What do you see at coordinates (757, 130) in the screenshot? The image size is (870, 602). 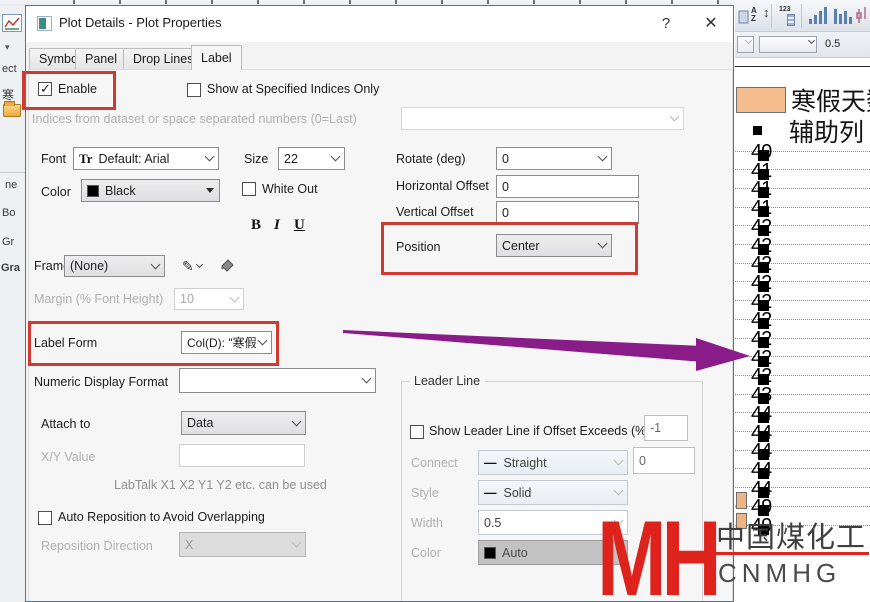 I see `legend-point-symbol` at bounding box center [757, 130].